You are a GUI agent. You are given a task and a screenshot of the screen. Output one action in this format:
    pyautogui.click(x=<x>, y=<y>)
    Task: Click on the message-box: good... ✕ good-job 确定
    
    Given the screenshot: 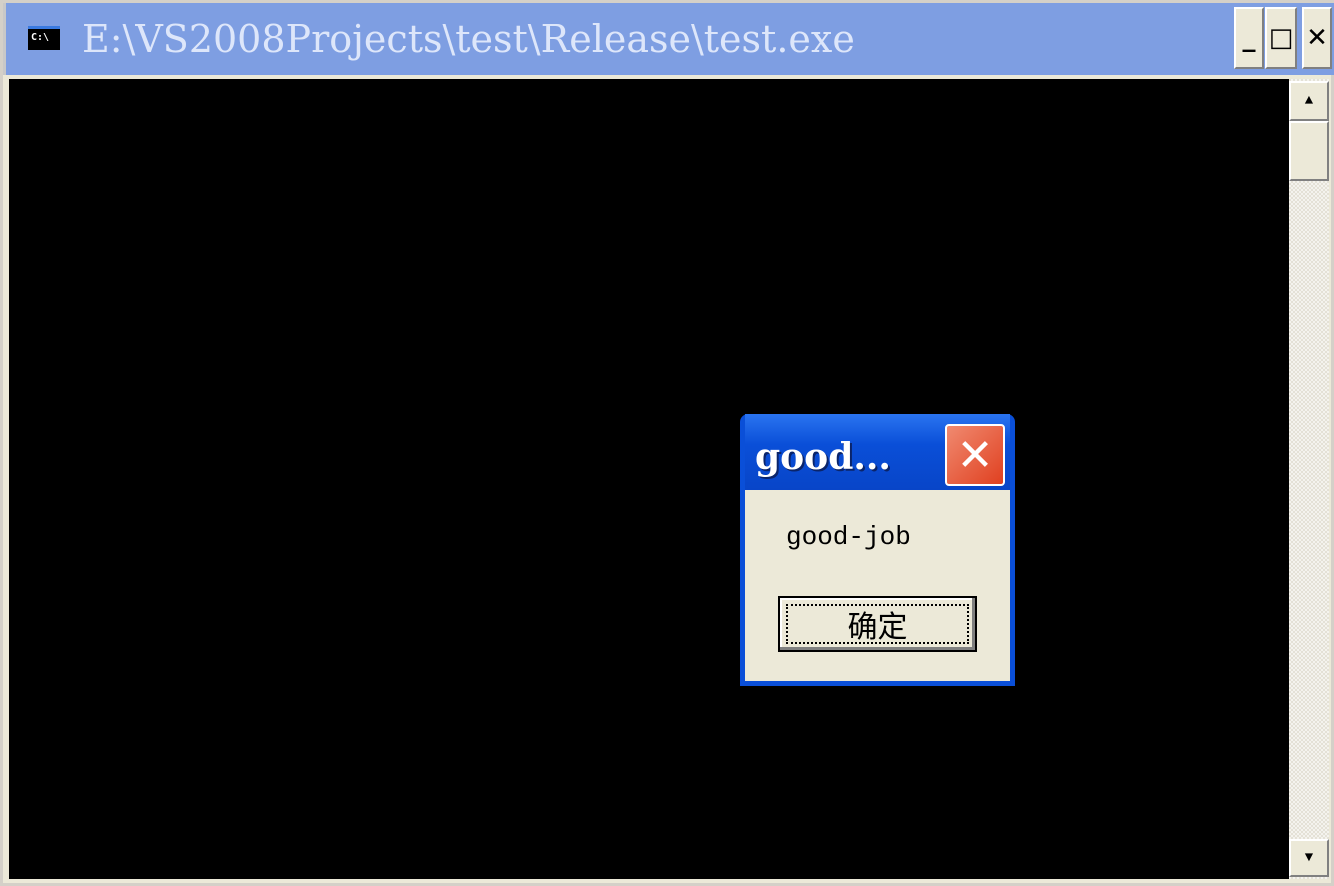 What is the action you would take?
    pyautogui.click(x=877, y=550)
    